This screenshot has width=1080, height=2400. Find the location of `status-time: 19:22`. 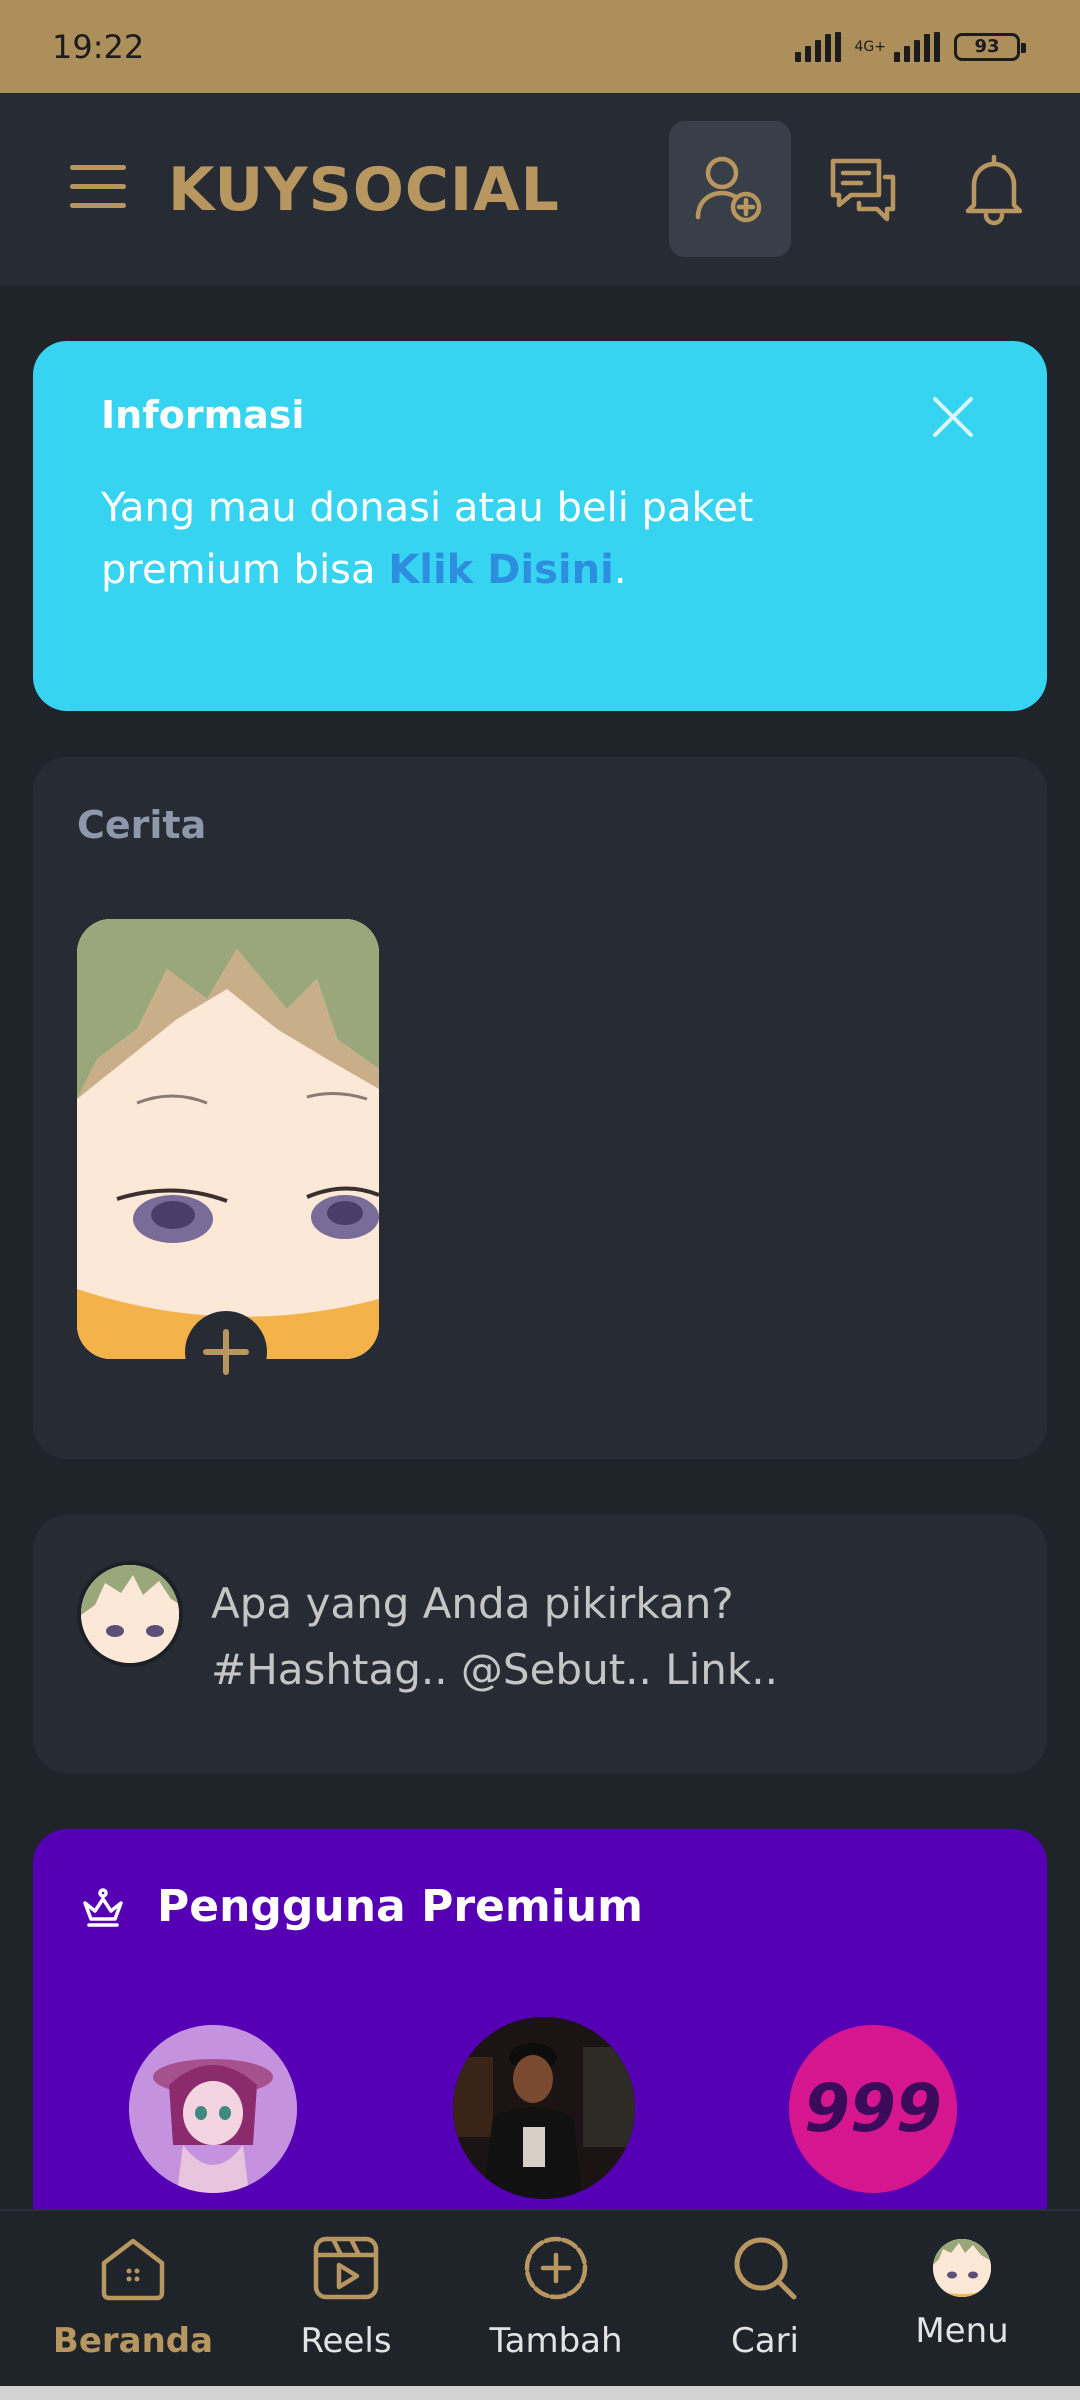

status-time: 19:22 is located at coordinates (98, 46).